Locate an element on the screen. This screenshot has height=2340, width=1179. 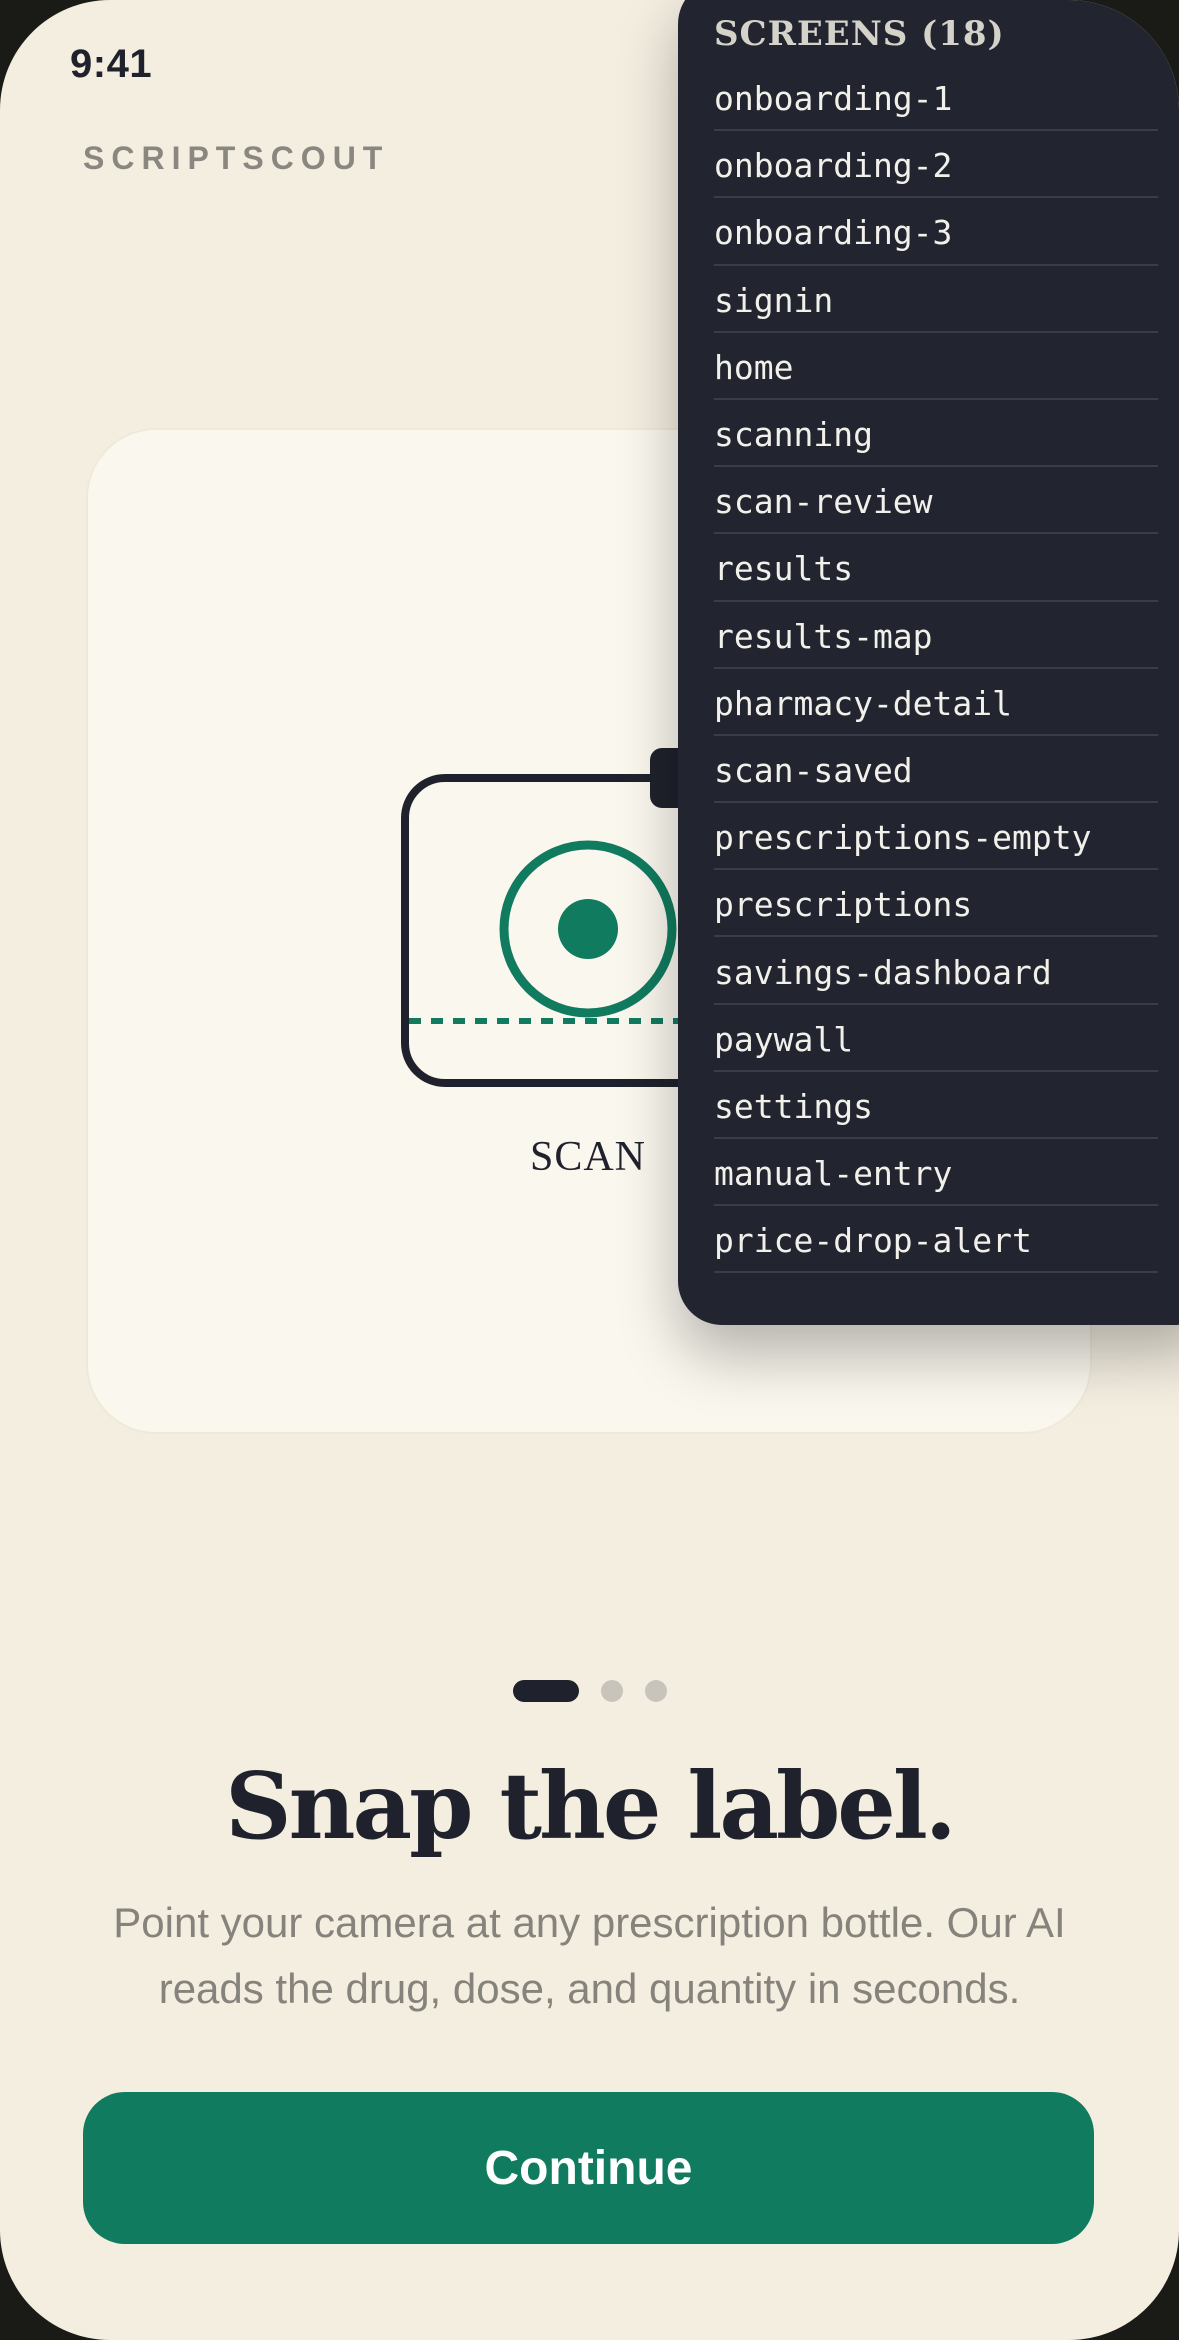
screen-link-results-map: results-map is located at coordinates (936, 635).